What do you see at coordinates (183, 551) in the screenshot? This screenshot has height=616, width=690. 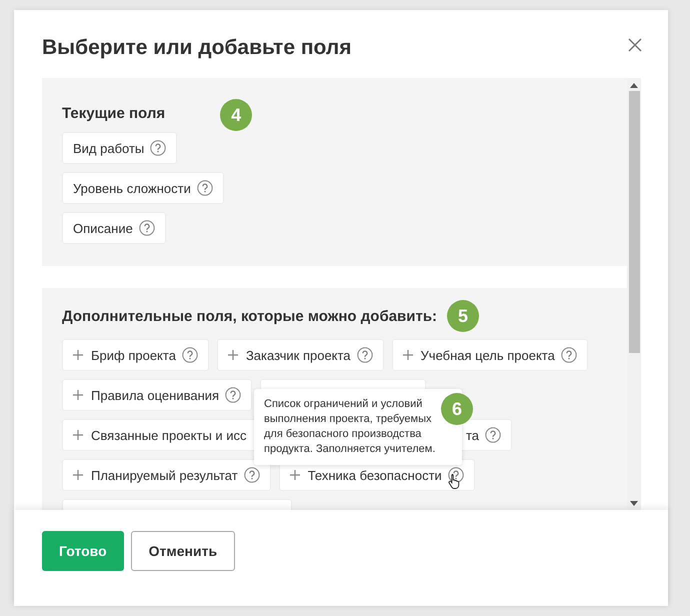 I see `cancel-button: Отменить` at bounding box center [183, 551].